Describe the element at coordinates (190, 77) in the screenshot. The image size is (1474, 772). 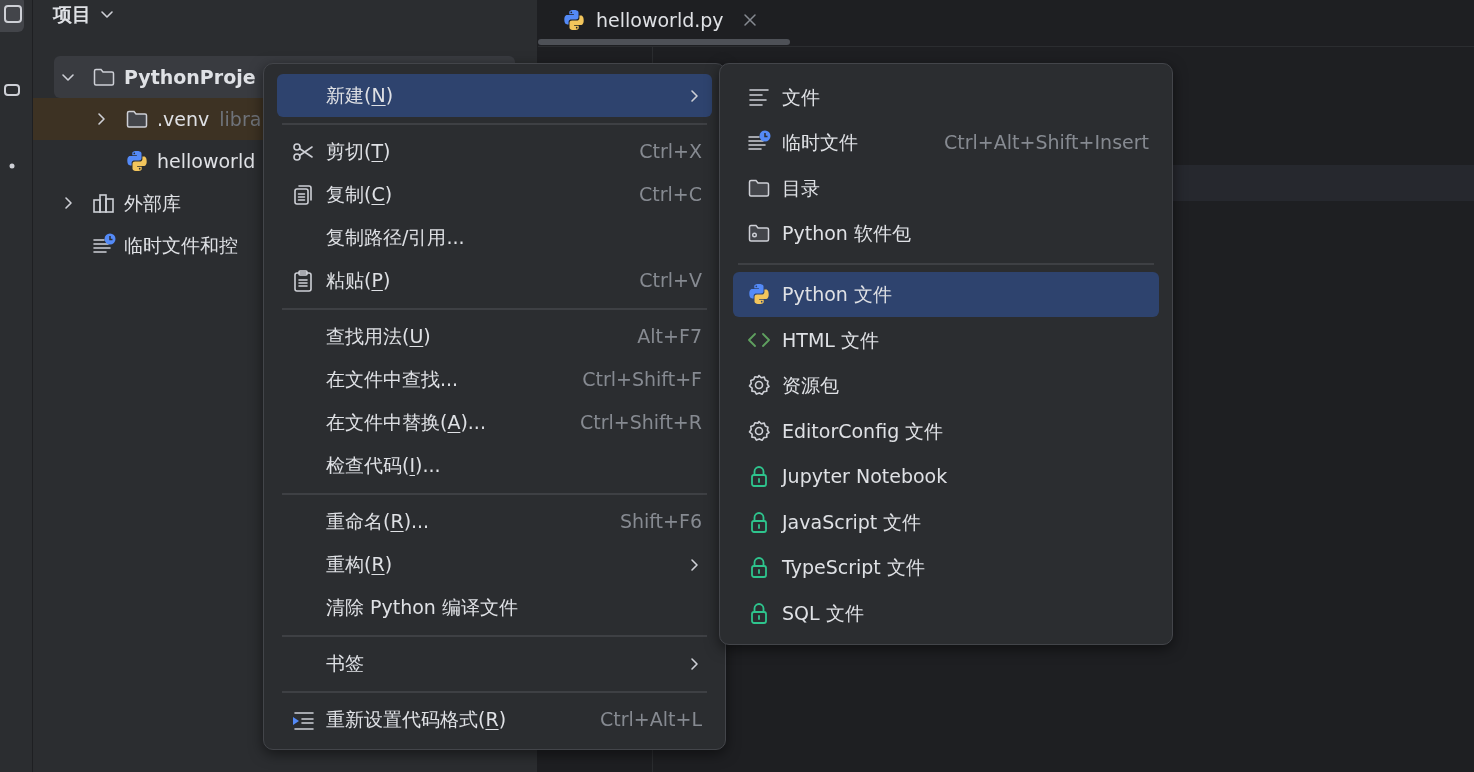
I see `tree-item-label: PythonProje` at that location.